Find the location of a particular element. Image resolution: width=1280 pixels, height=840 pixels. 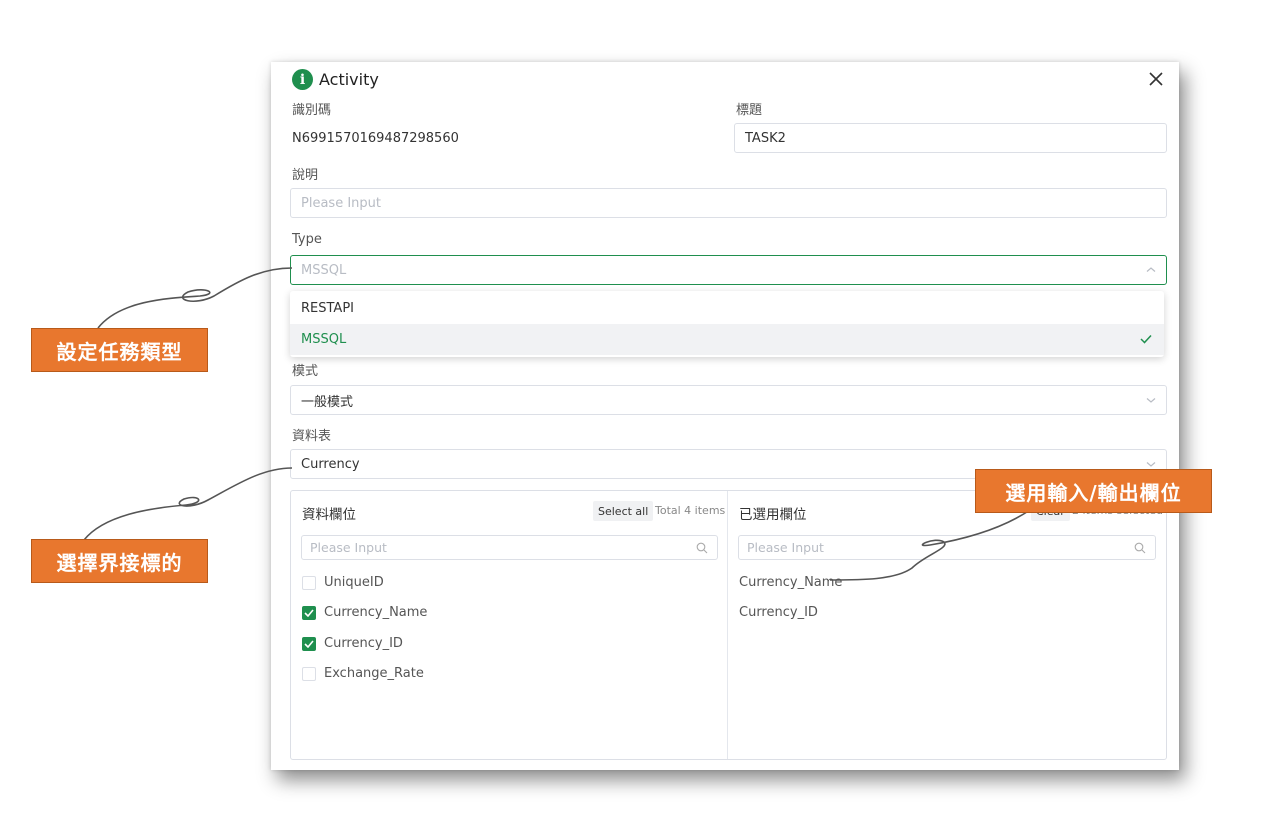

table-label: 資料表 is located at coordinates (312, 436).